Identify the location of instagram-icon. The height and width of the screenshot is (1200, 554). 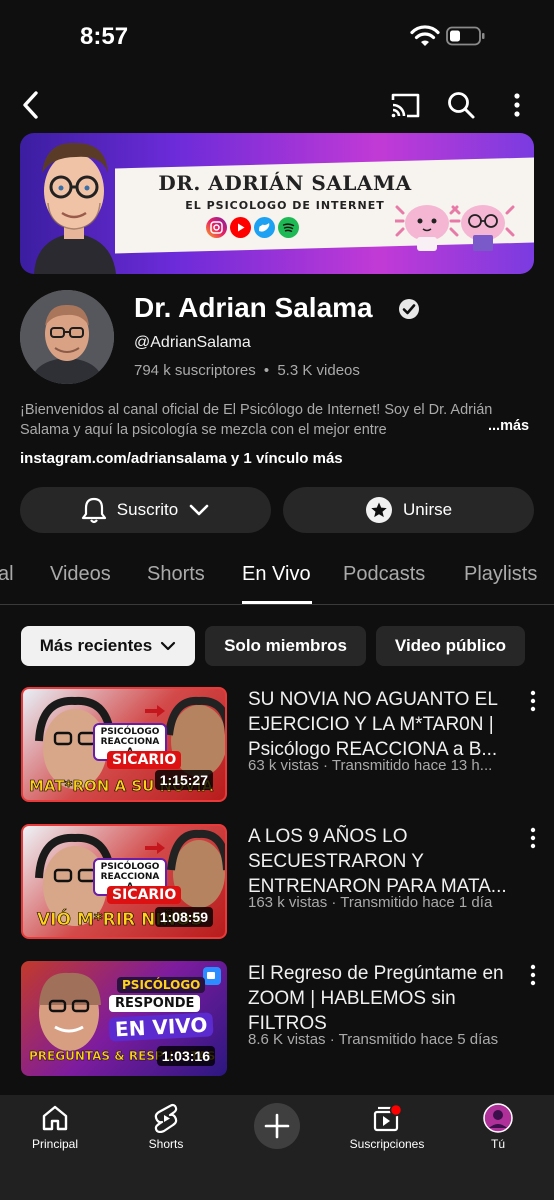
(216, 227).